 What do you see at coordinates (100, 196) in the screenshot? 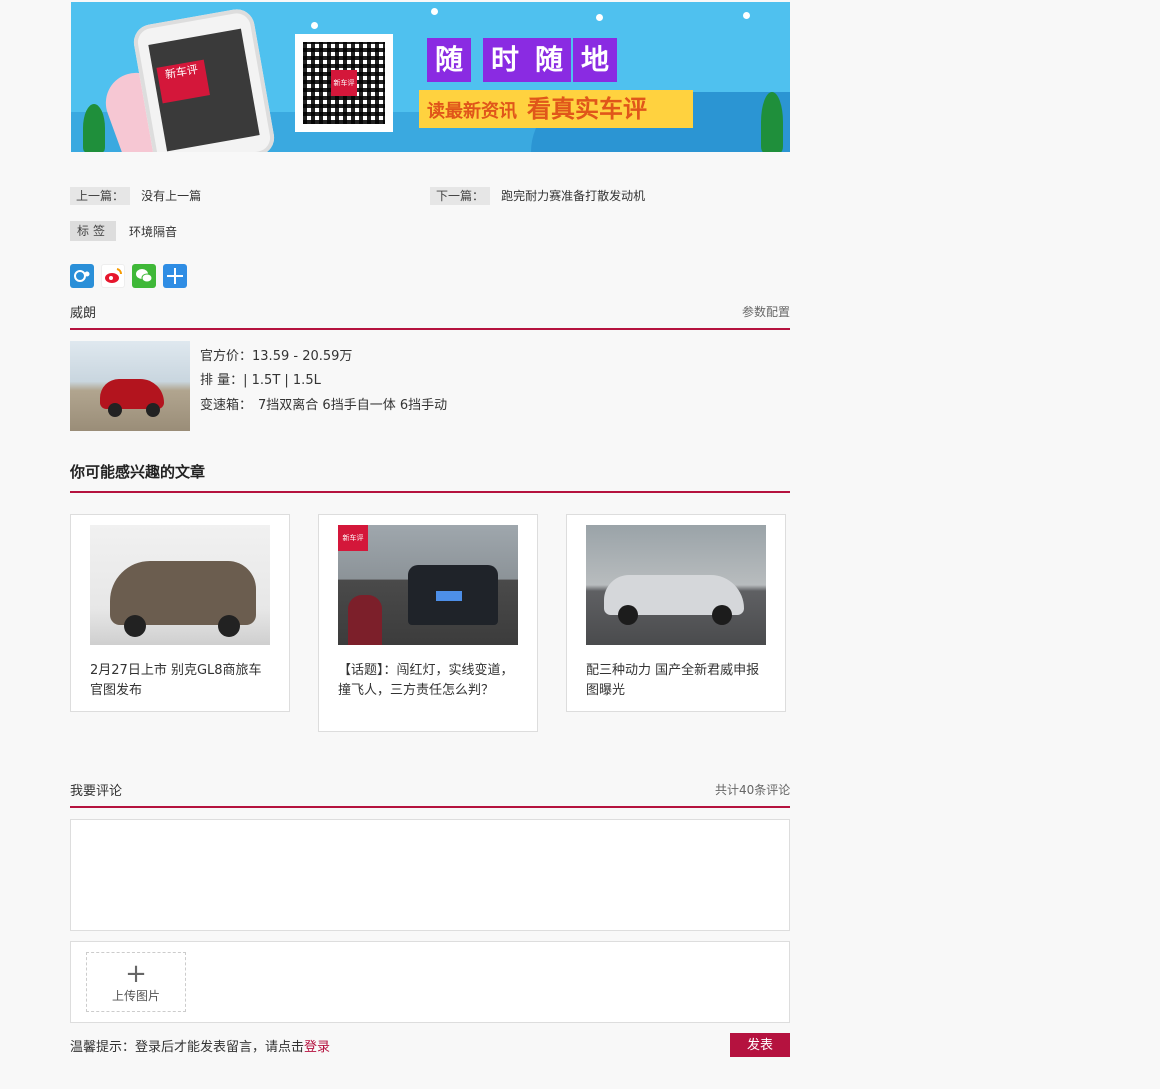
I see `prev-label: 上一篇：` at bounding box center [100, 196].